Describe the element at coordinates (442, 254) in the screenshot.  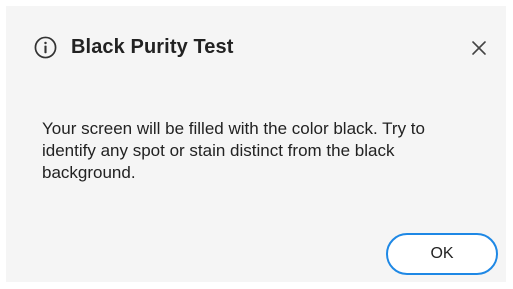
I see `ok-button: OK` at that location.